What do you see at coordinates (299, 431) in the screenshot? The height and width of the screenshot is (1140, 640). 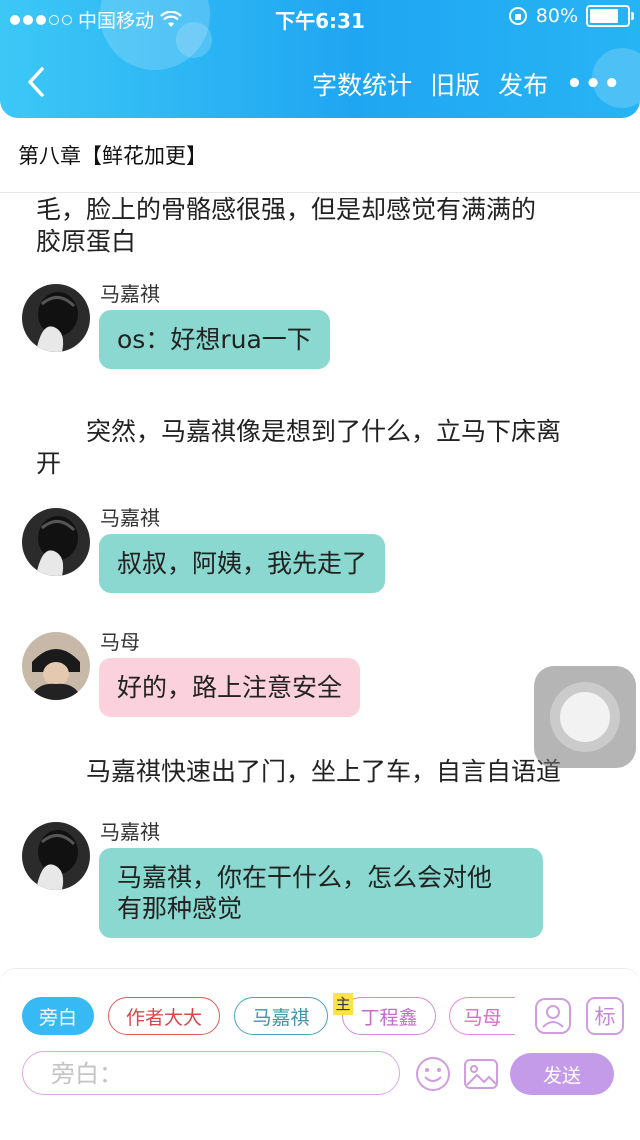 I see `narration-line: 突然，马嘉祺像是想到了什么，立马下床离` at bounding box center [299, 431].